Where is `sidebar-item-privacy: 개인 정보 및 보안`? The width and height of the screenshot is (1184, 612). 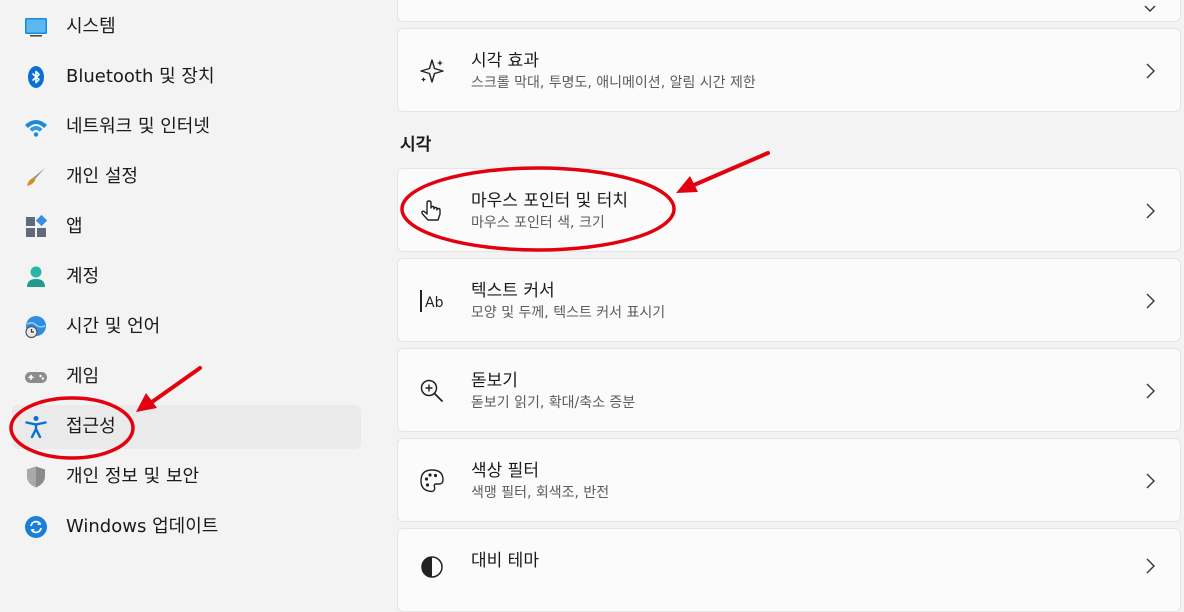 sidebar-item-privacy: 개인 정보 및 보안 is located at coordinates (186, 477).